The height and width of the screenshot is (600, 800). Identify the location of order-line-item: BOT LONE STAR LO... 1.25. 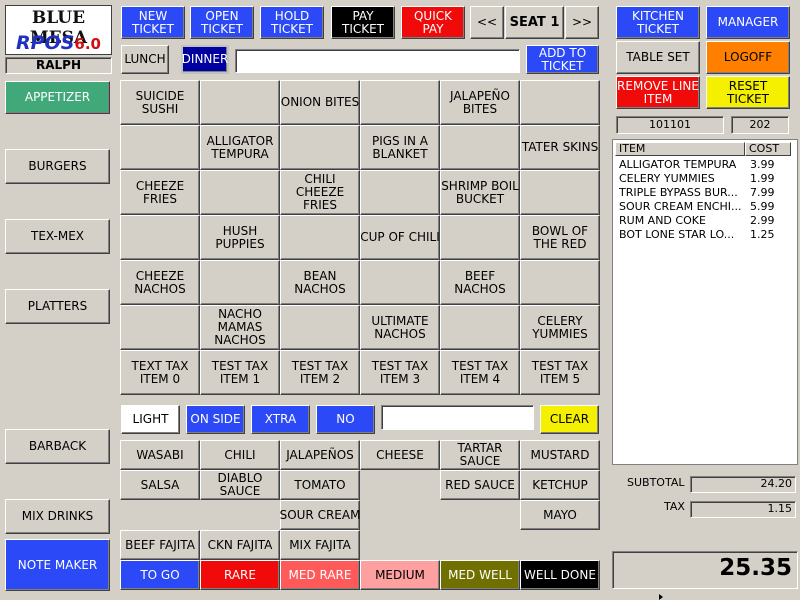
(707, 235).